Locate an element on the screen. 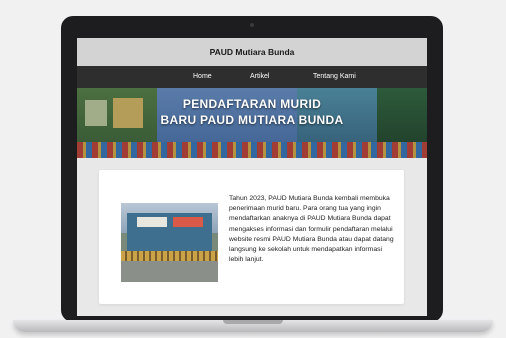  nav-bar: Home Artikel Tentang Kami is located at coordinates (252, 77).